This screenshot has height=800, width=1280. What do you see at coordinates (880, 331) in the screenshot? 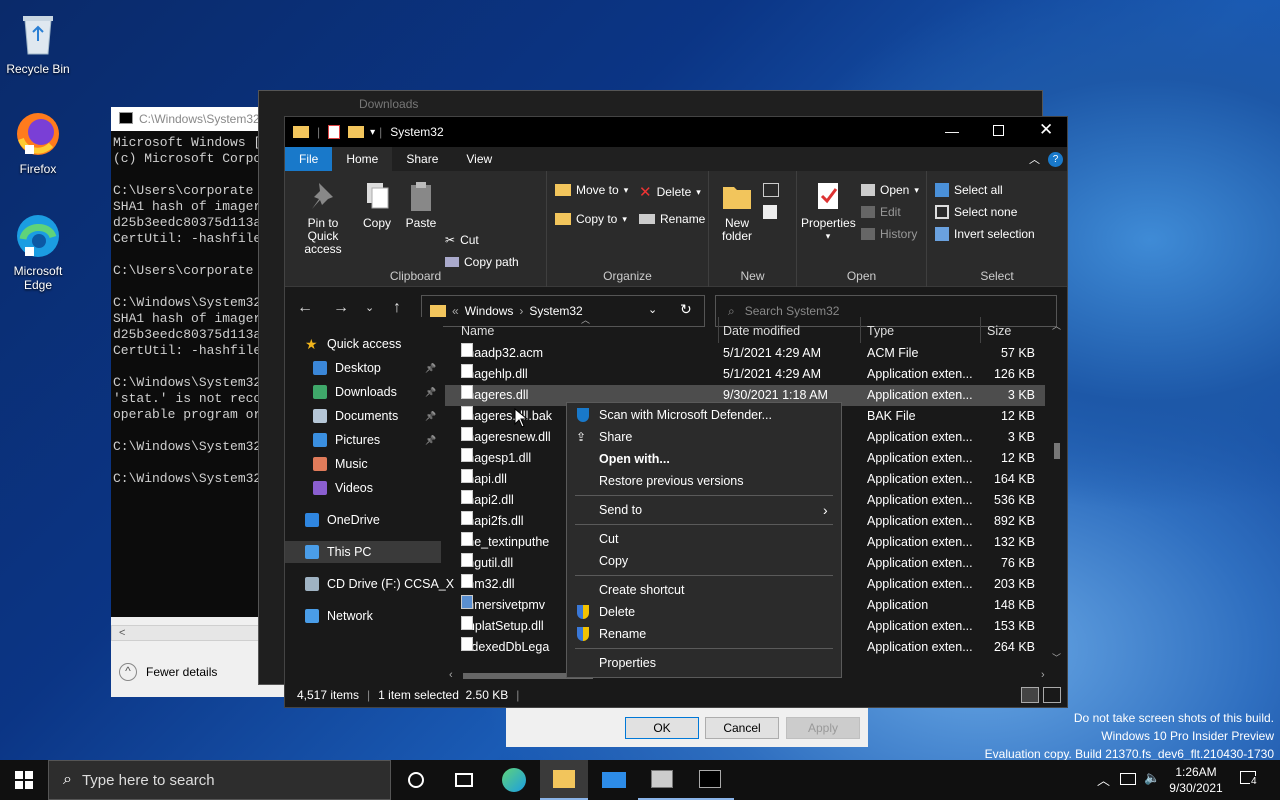
I see `column-type: Type` at bounding box center [880, 331].